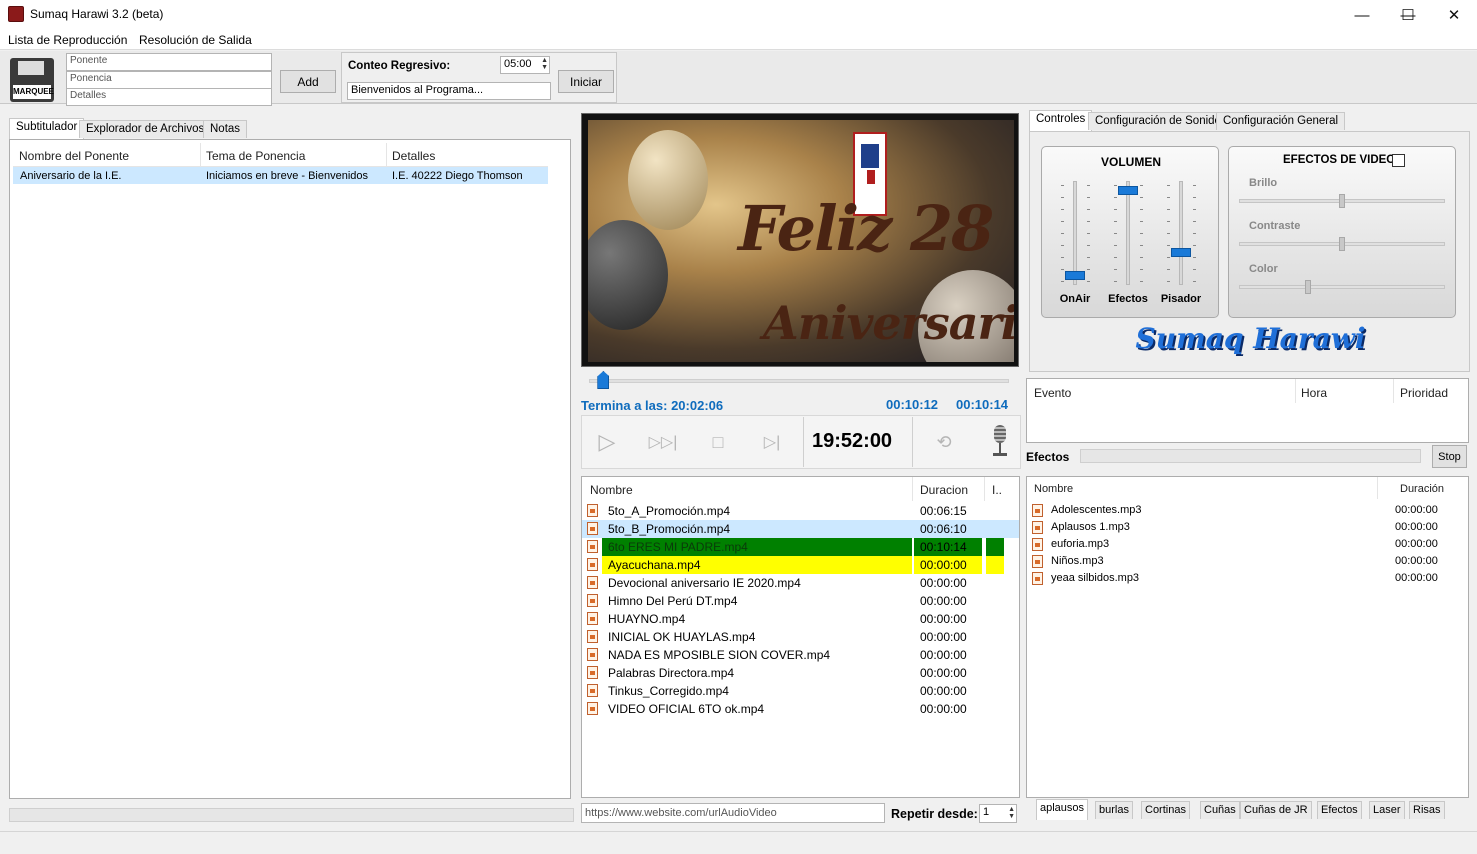 Image resolution: width=1477 pixels, height=854 pixels. What do you see at coordinates (1247, 527) in the screenshot?
I see `sound-row: Aplausos 1.mp3 00:00:00` at bounding box center [1247, 527].